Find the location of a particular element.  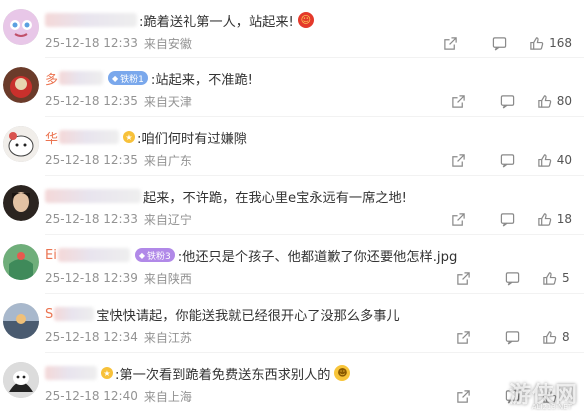

like-button: 5 is located at coordinates (557, 278).